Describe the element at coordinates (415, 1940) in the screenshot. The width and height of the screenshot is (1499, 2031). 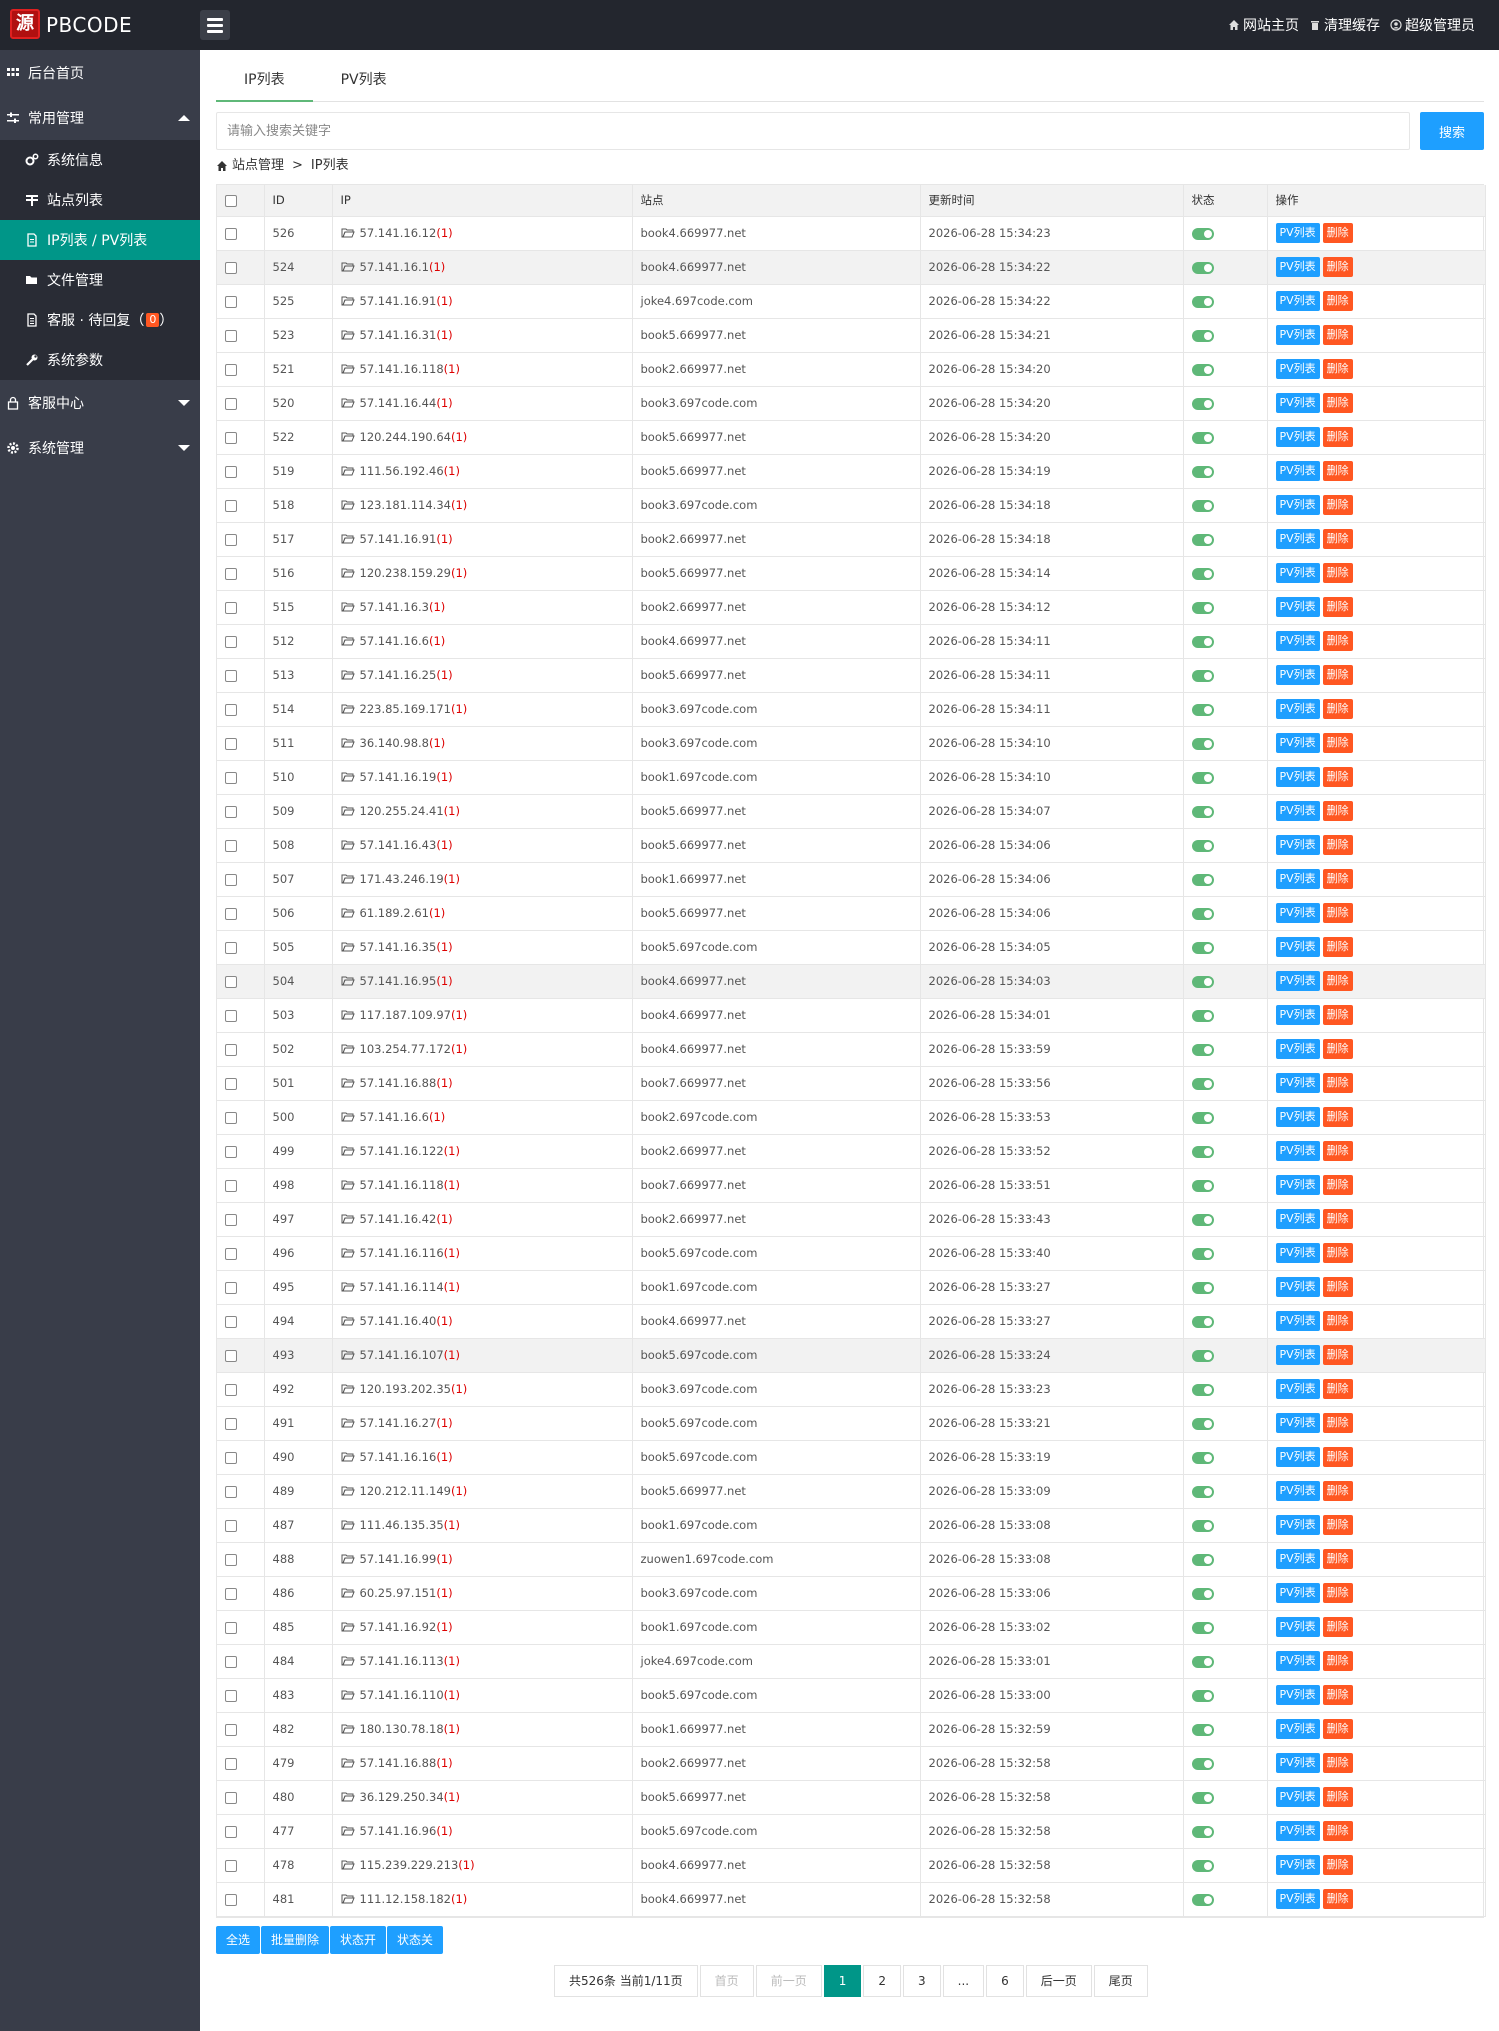
I see `status-off-button: 状态关` at that location.